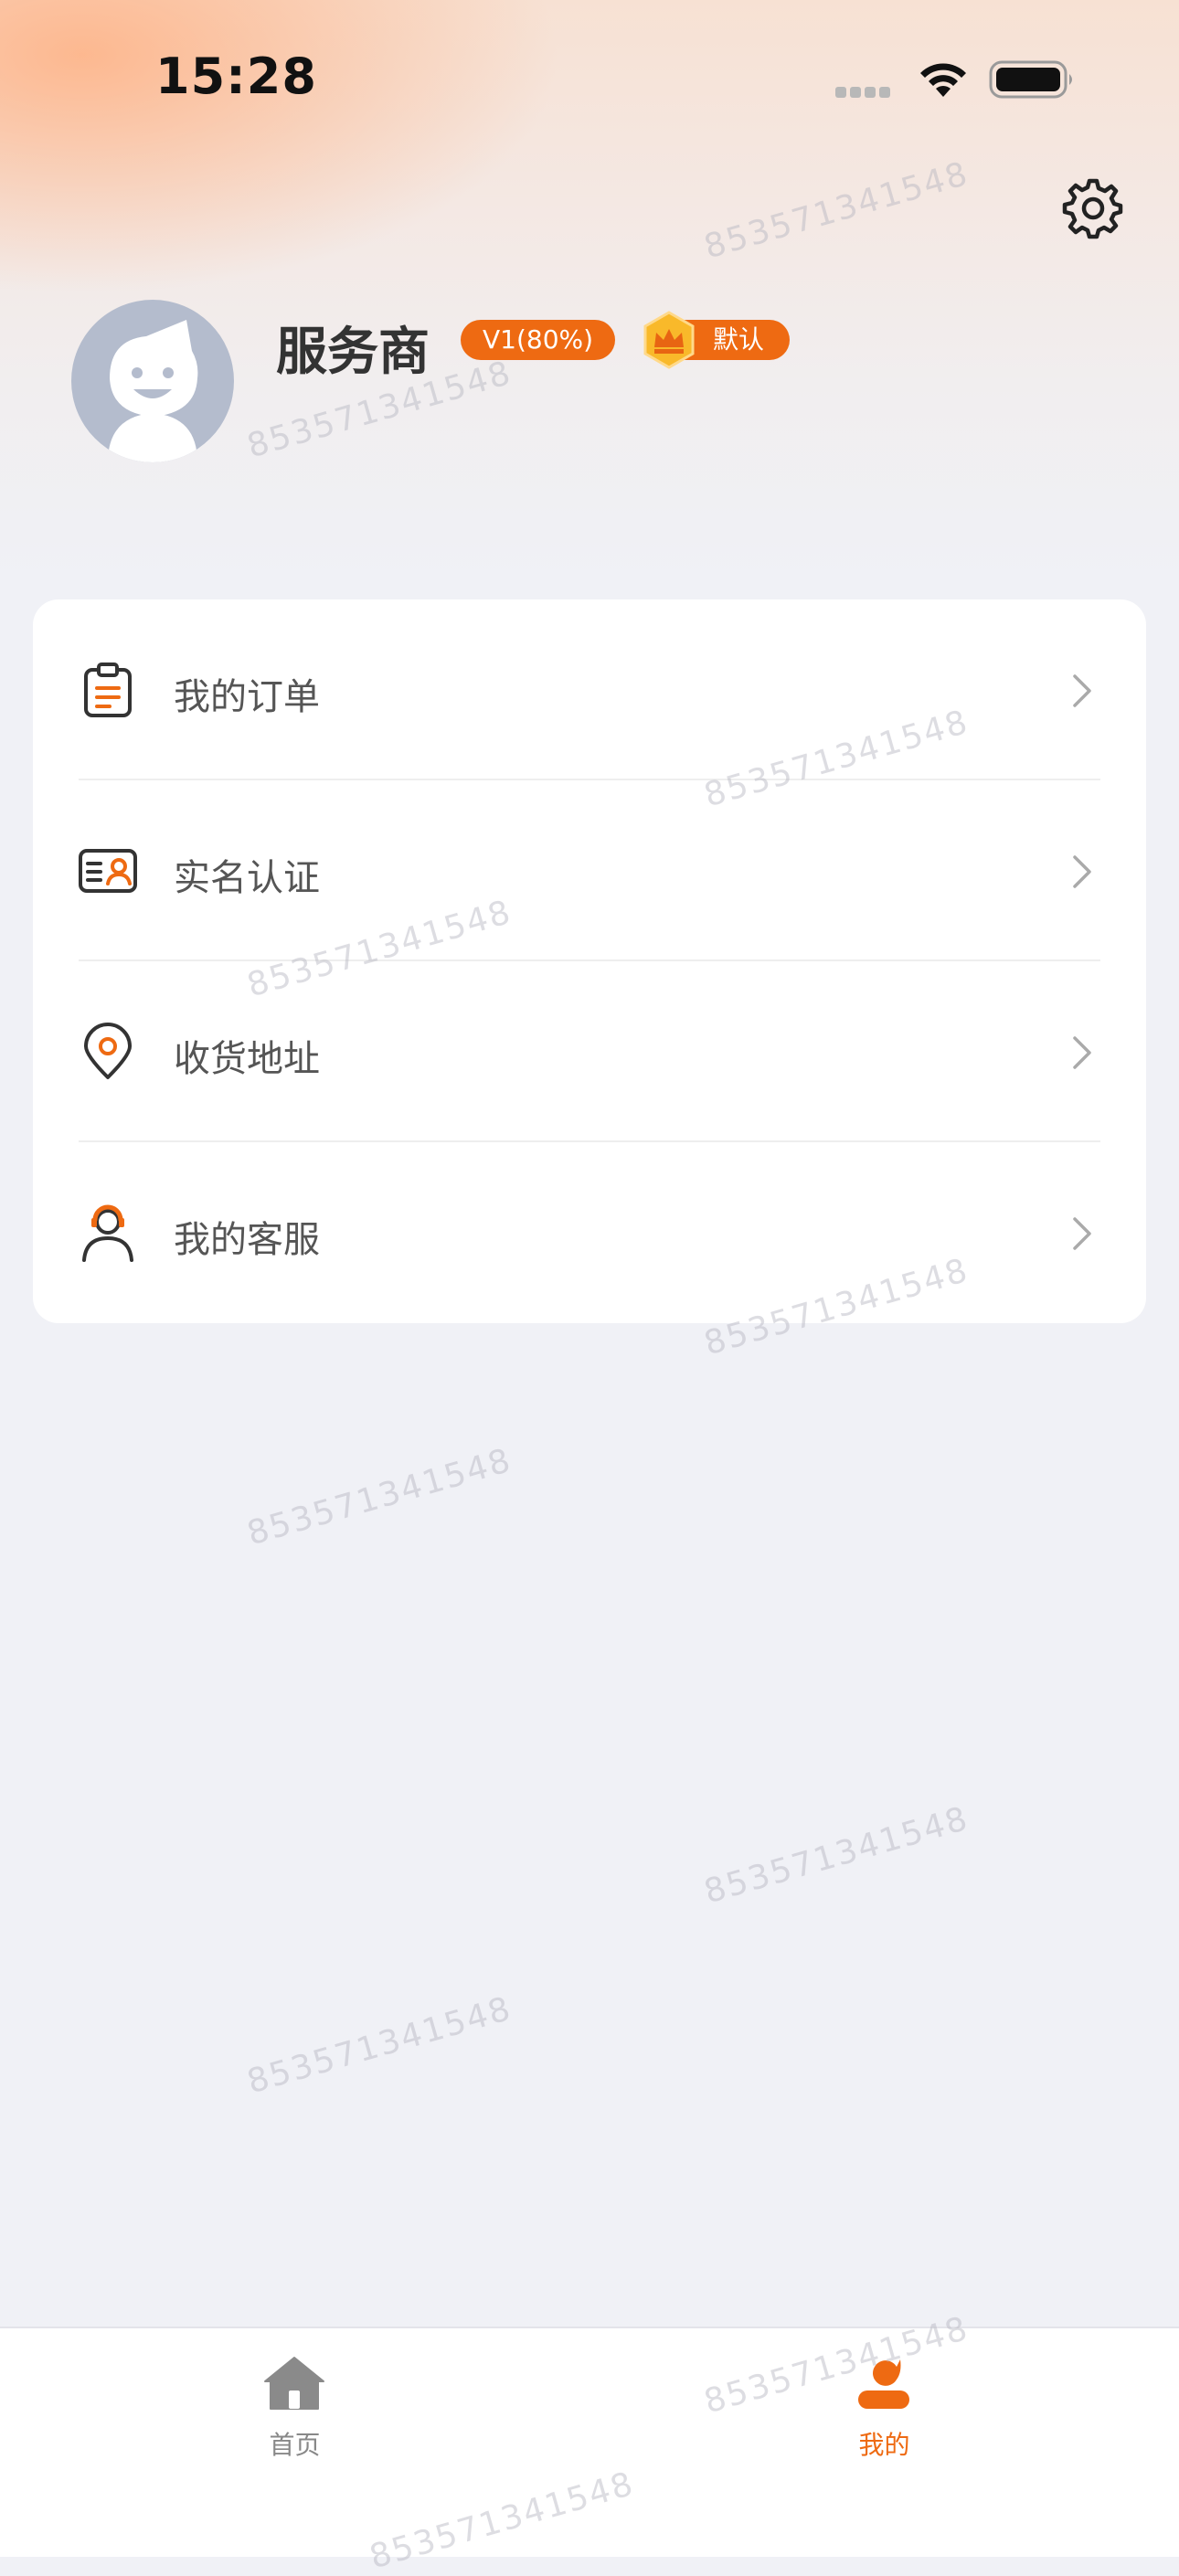 This screenshot has height=2576, width=1179. Describe the element at coordinates (294, 2383) in the screenshot. I see `home-icon` at that location.